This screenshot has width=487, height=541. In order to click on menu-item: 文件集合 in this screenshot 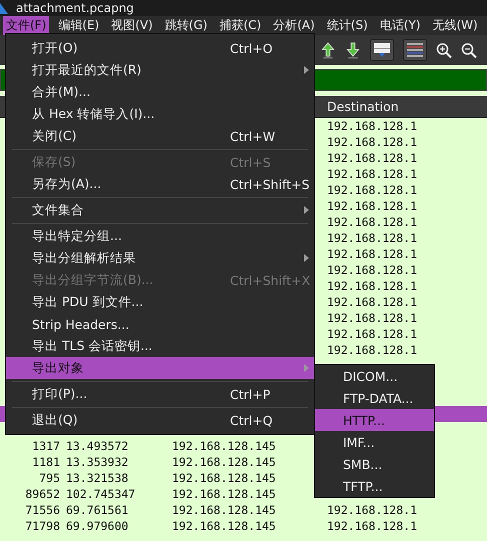, I will do `click(160, 210)`.